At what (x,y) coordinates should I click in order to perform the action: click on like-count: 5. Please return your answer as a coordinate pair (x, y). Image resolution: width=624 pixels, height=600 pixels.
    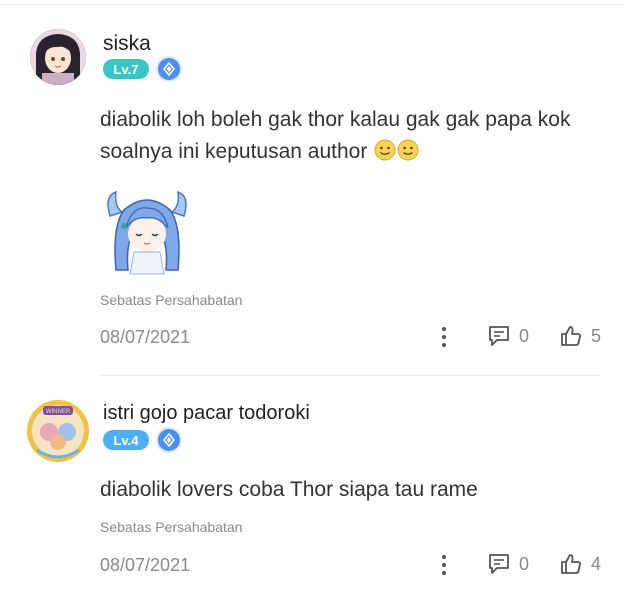
    Looking at the image, I should click on (596, 335).